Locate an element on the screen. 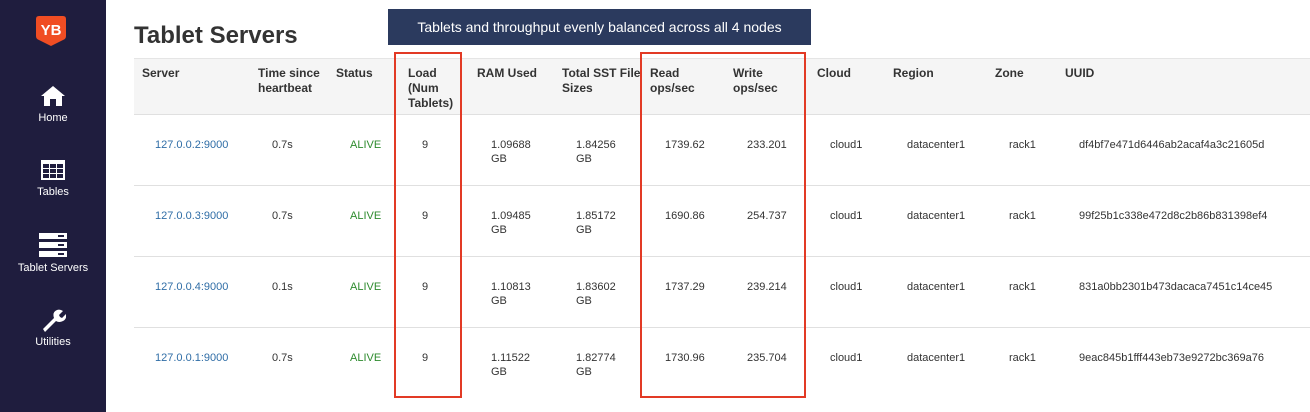  sidebar-item-tablet-servers: Tablet Servers is located at coordinates (53, 253).